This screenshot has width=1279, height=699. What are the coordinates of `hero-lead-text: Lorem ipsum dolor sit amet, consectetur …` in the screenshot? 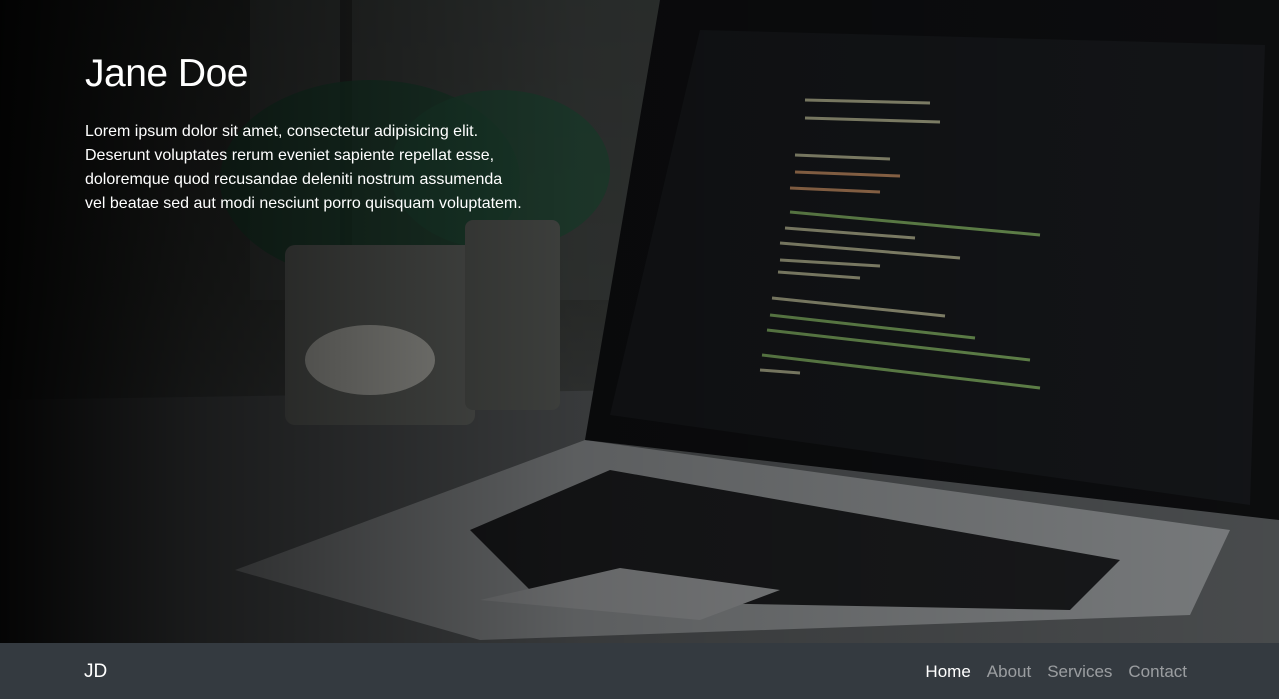 It's located at (303, 167).